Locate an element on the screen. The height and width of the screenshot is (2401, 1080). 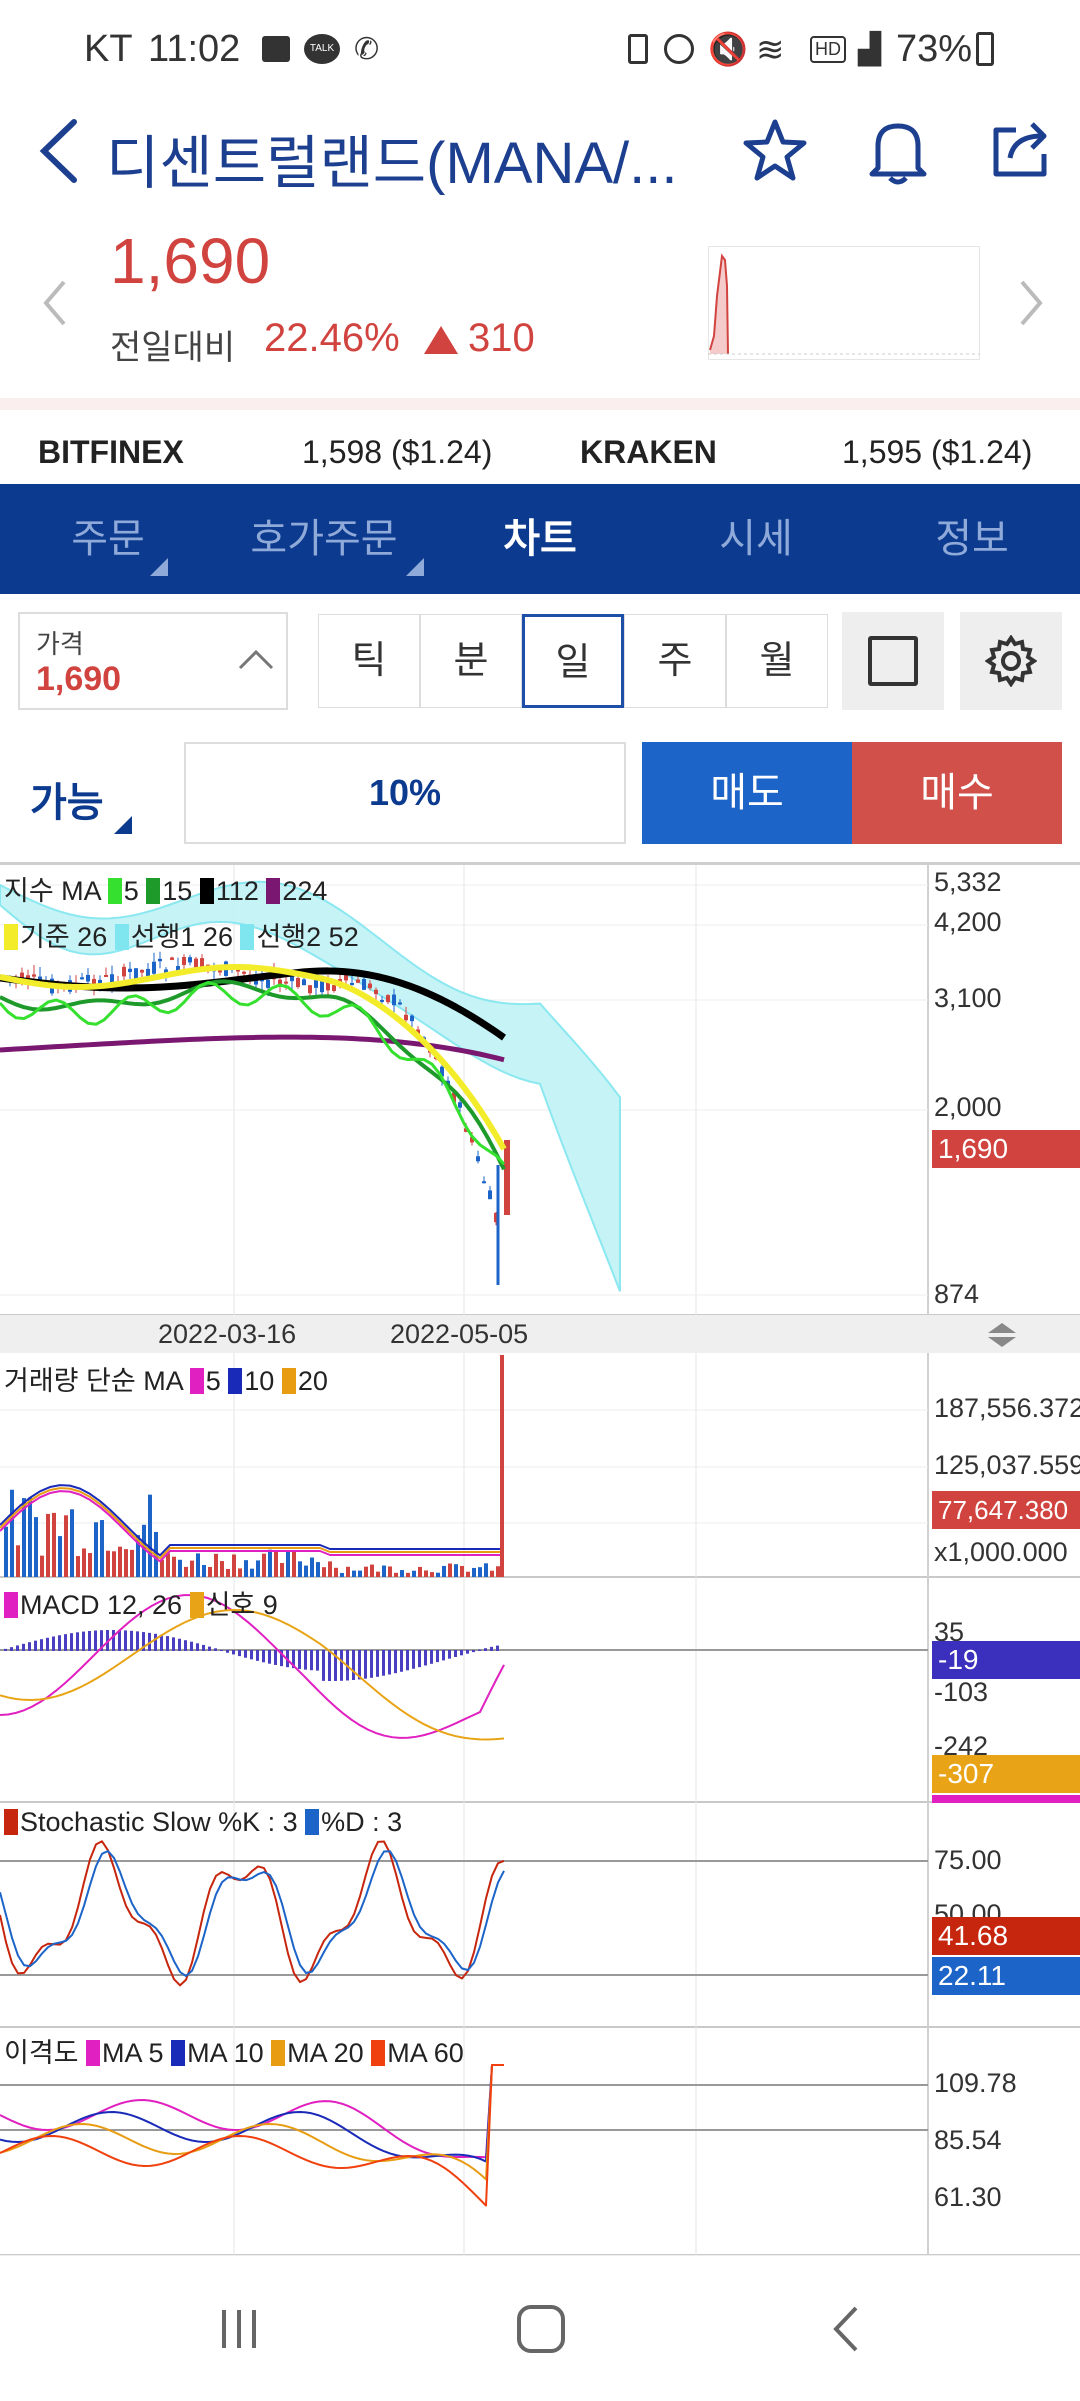
macd-badge: -19 is located at coordinates (1006, 1660).